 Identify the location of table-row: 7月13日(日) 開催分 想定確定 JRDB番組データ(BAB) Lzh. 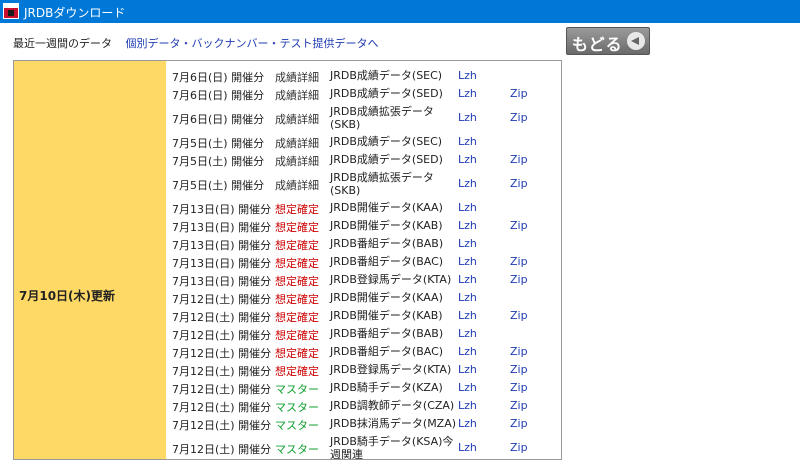
(366, 244).